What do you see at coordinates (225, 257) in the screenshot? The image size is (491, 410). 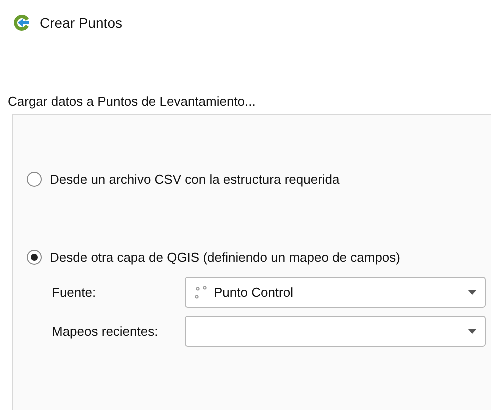 I see `radio-label: Desde otra capa de QGIS (definiendo un mapeo de campos)` at bounding box center [225, 257].